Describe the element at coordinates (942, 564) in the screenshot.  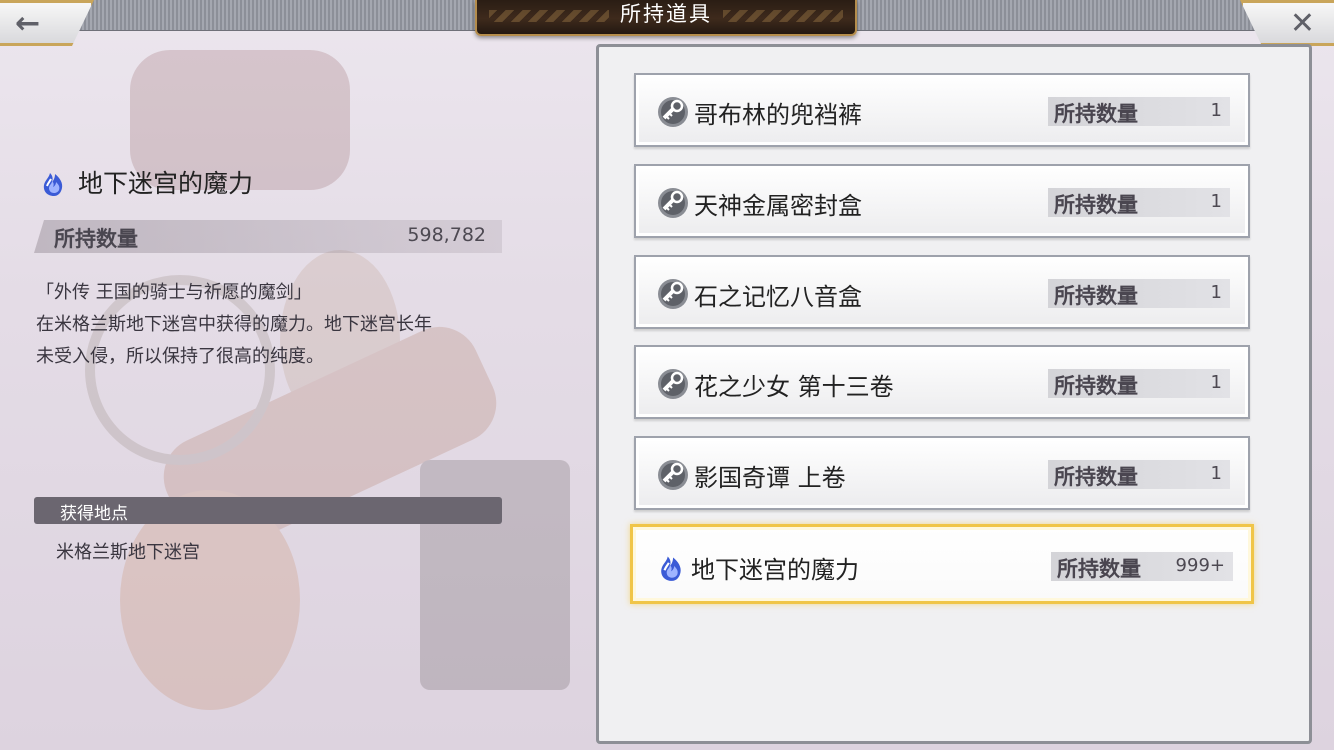
I see `list-item-selected: 地下迷宫的魔力 所持数量 999+` at that location.